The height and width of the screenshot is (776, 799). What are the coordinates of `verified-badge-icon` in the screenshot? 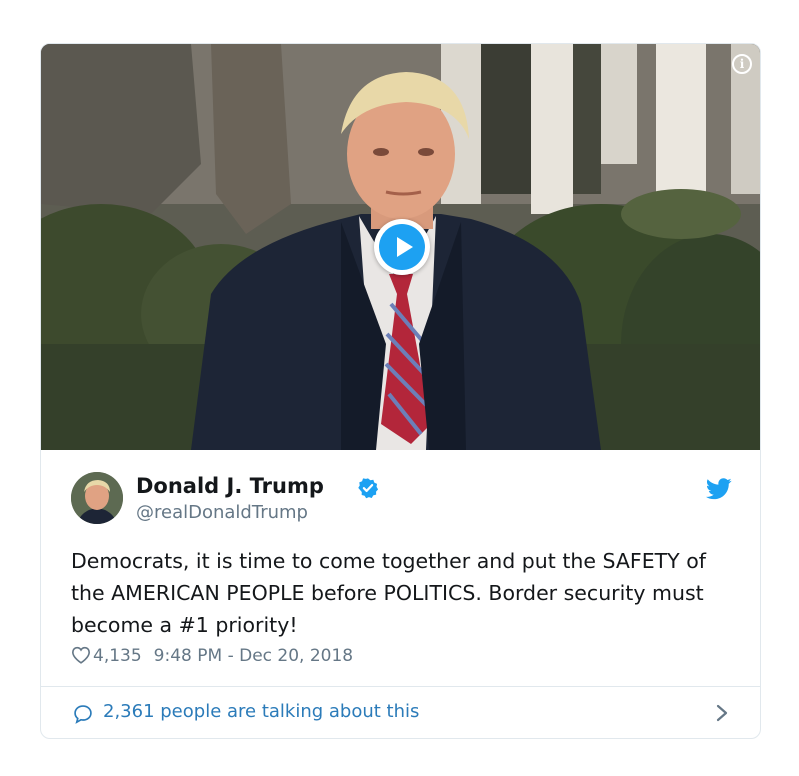 It's located at (368, 488).